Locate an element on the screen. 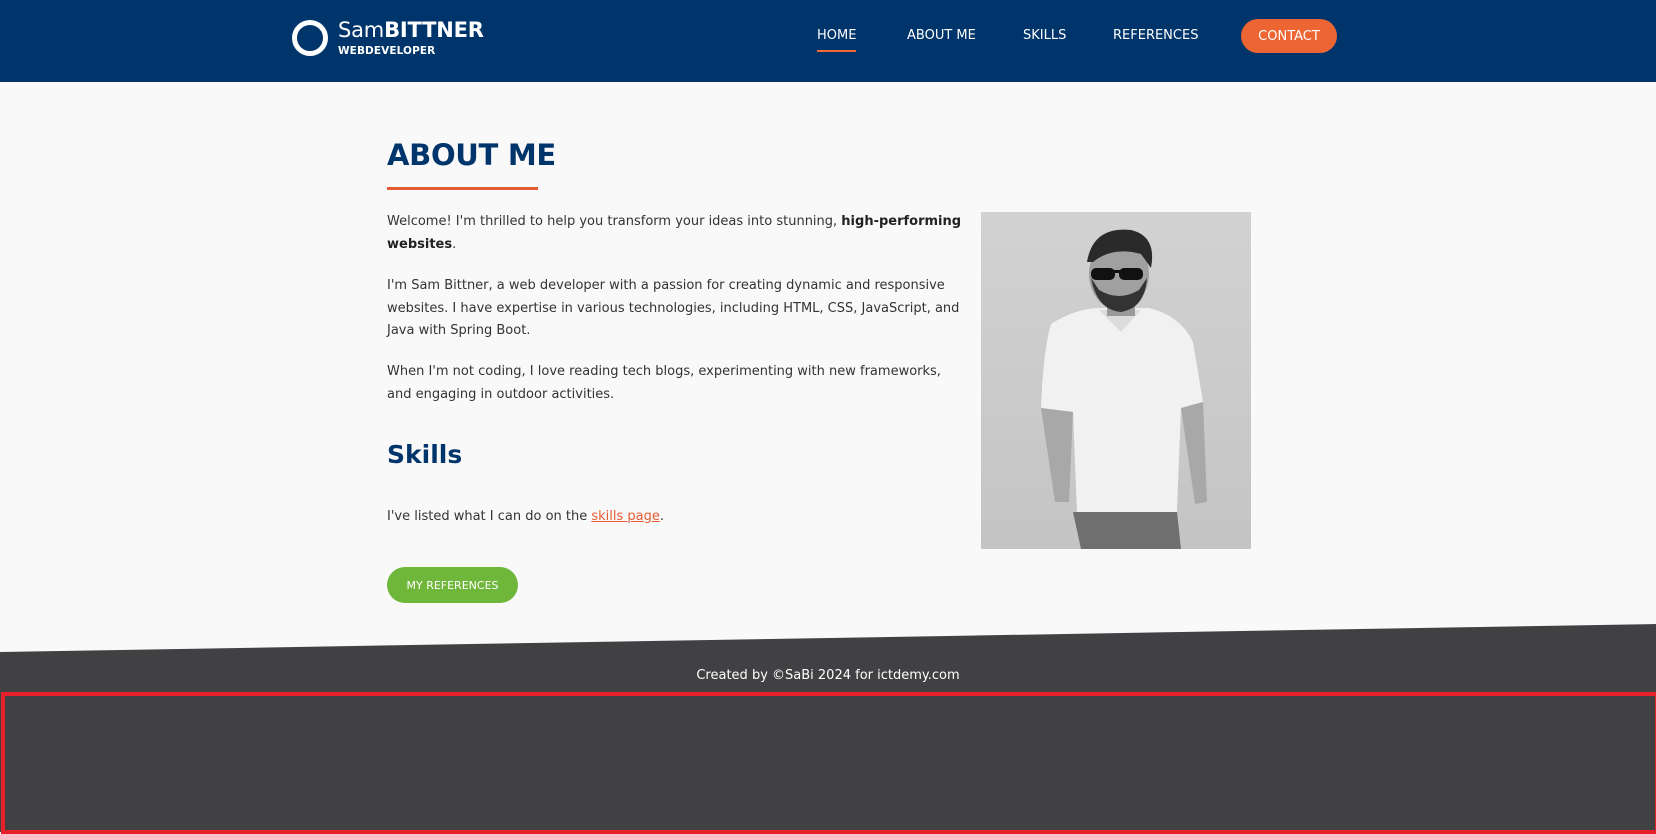  contact-button: CONTACT is located at coordinates (1289, 36).